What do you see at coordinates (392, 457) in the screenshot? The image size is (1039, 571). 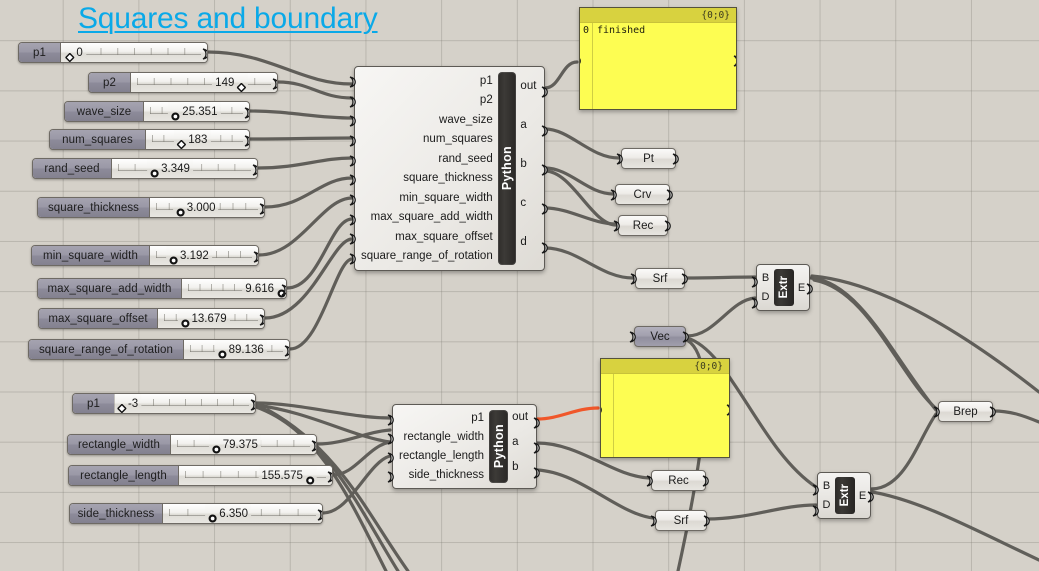 I see `input-port-rectangle_length` at bounding box center [392, 457].